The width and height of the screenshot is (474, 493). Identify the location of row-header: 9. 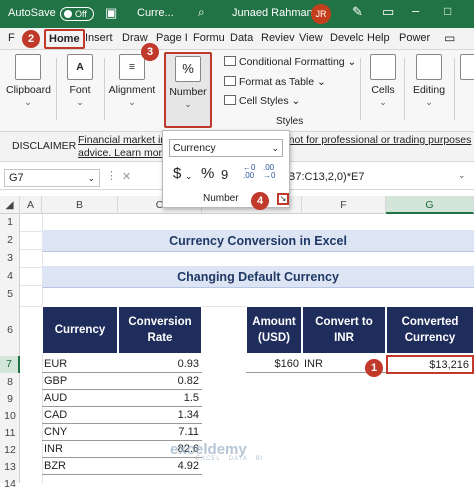
(10, 399).